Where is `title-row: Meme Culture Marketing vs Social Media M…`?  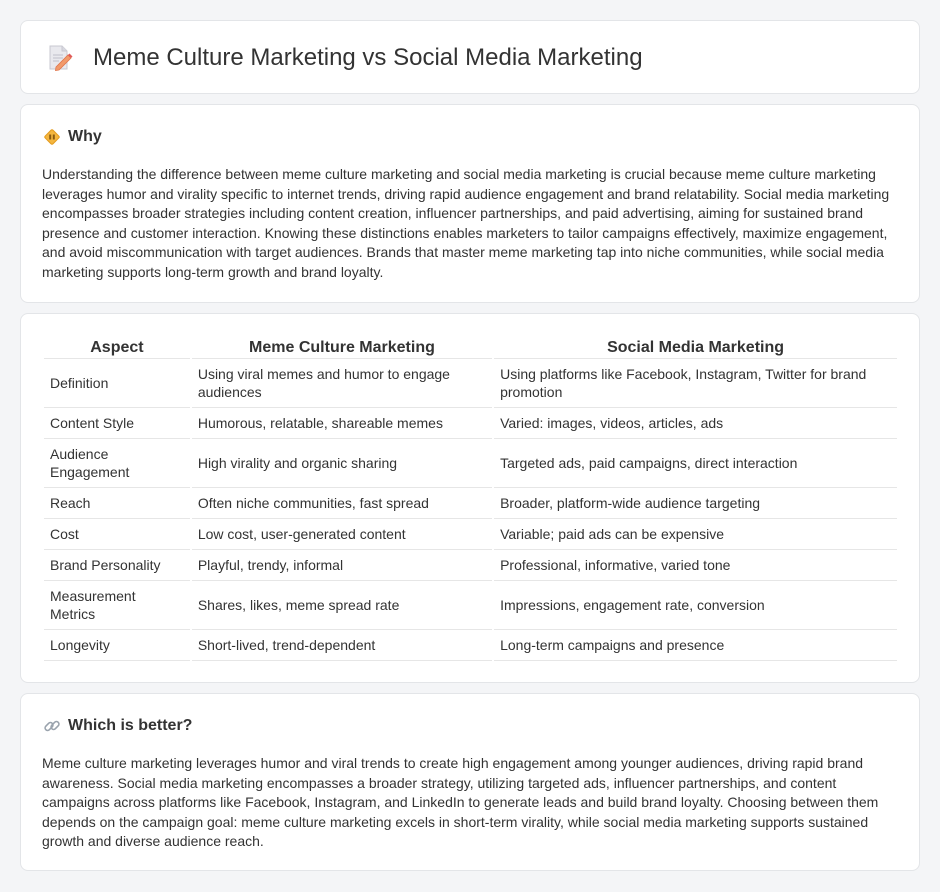 title-row: Meme Culture Marketing vs Social Media M… is located at coordinates (345, 58).